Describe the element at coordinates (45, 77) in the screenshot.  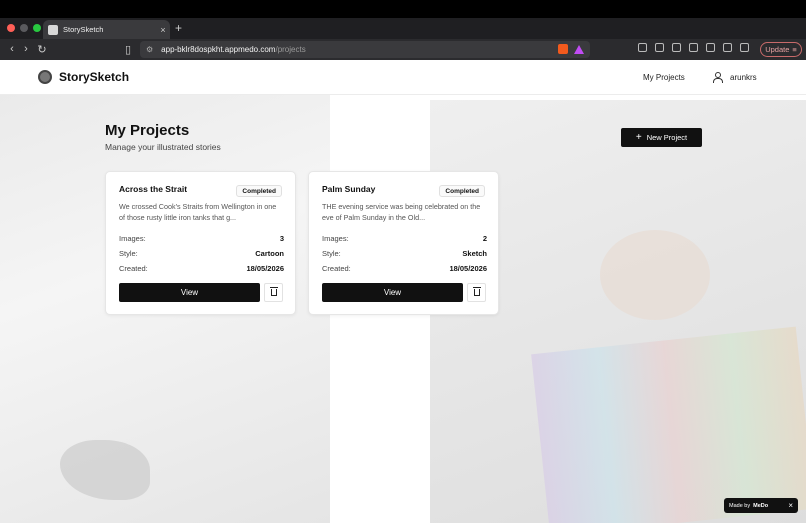
I see `logo-icon` at that location.